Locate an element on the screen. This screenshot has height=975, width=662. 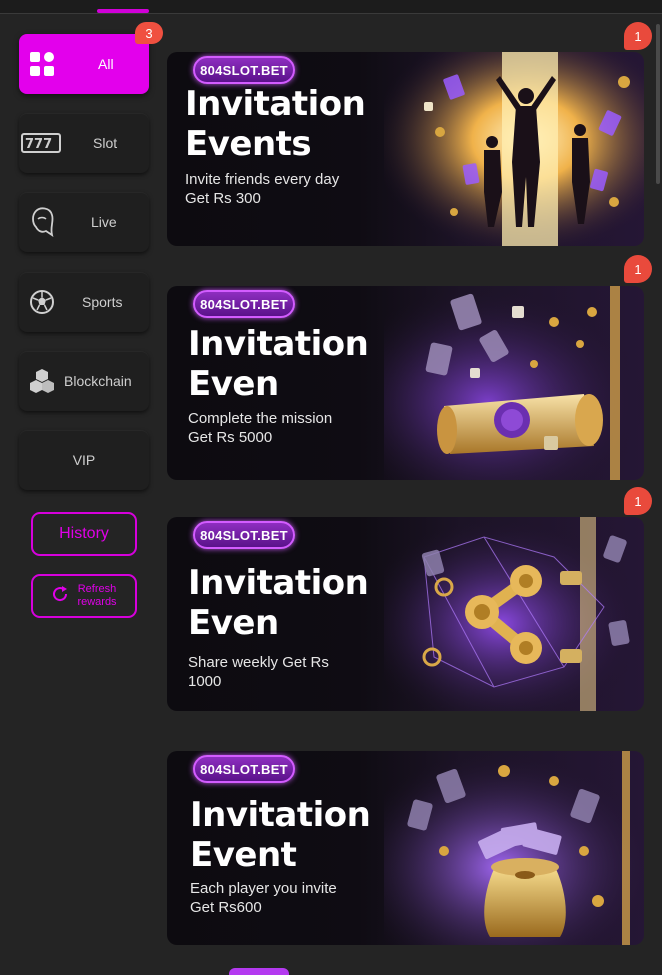
banner-title-line2: Event is located at coordinates (243, 855).